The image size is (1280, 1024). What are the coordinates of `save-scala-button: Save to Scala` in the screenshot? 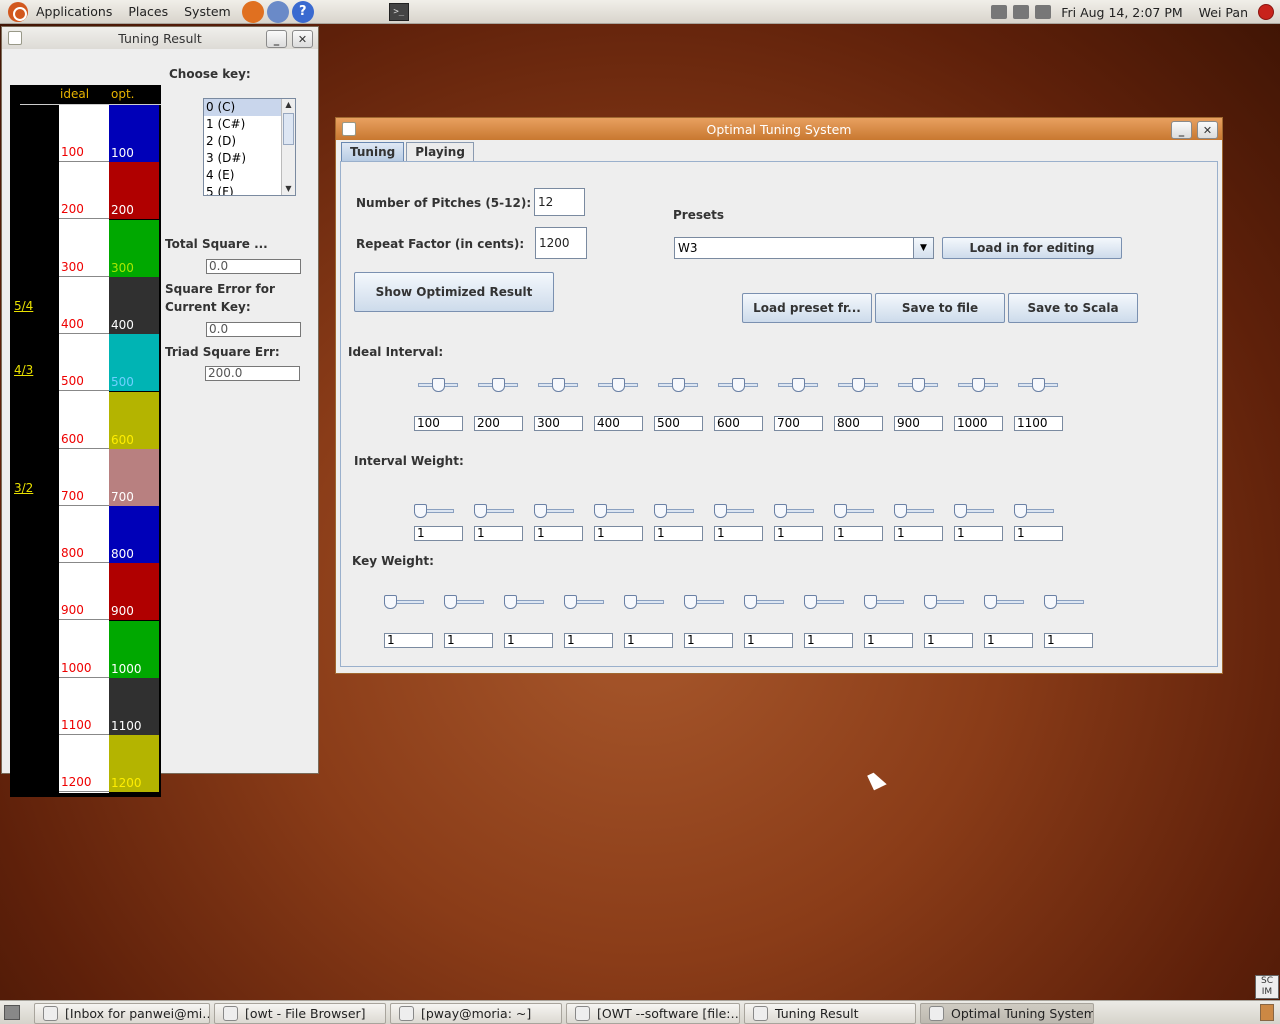 It's located at (1073, 308).